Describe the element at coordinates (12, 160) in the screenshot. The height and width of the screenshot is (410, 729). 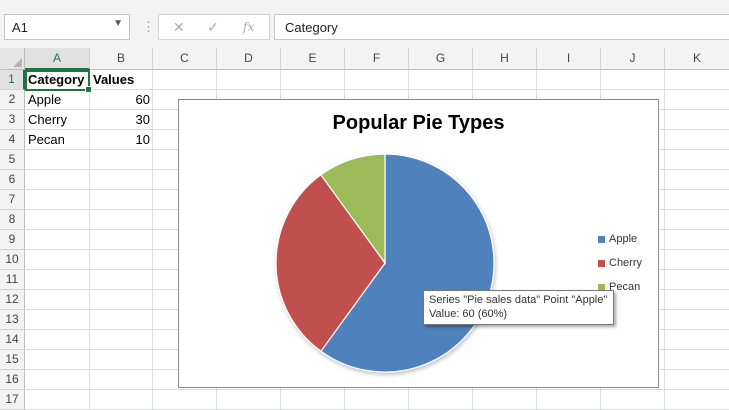
I see `row-header-5: 5` at that location.